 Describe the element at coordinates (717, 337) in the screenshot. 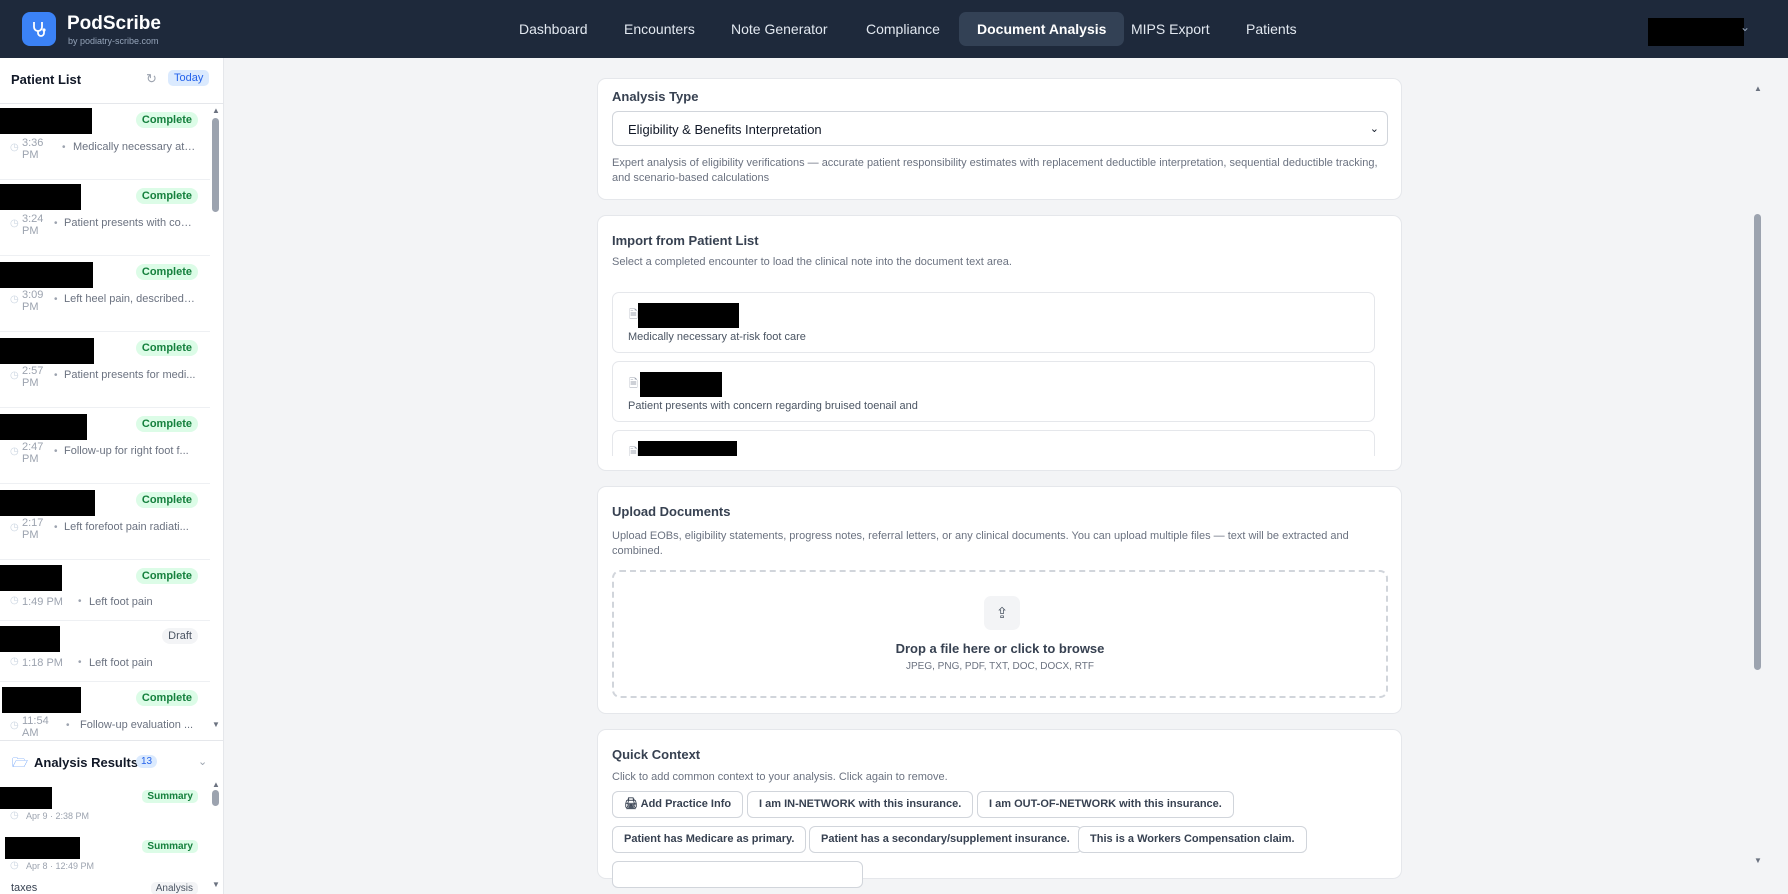

I see `encounter-summary: Medically necessary at-risk foot care` at that location.